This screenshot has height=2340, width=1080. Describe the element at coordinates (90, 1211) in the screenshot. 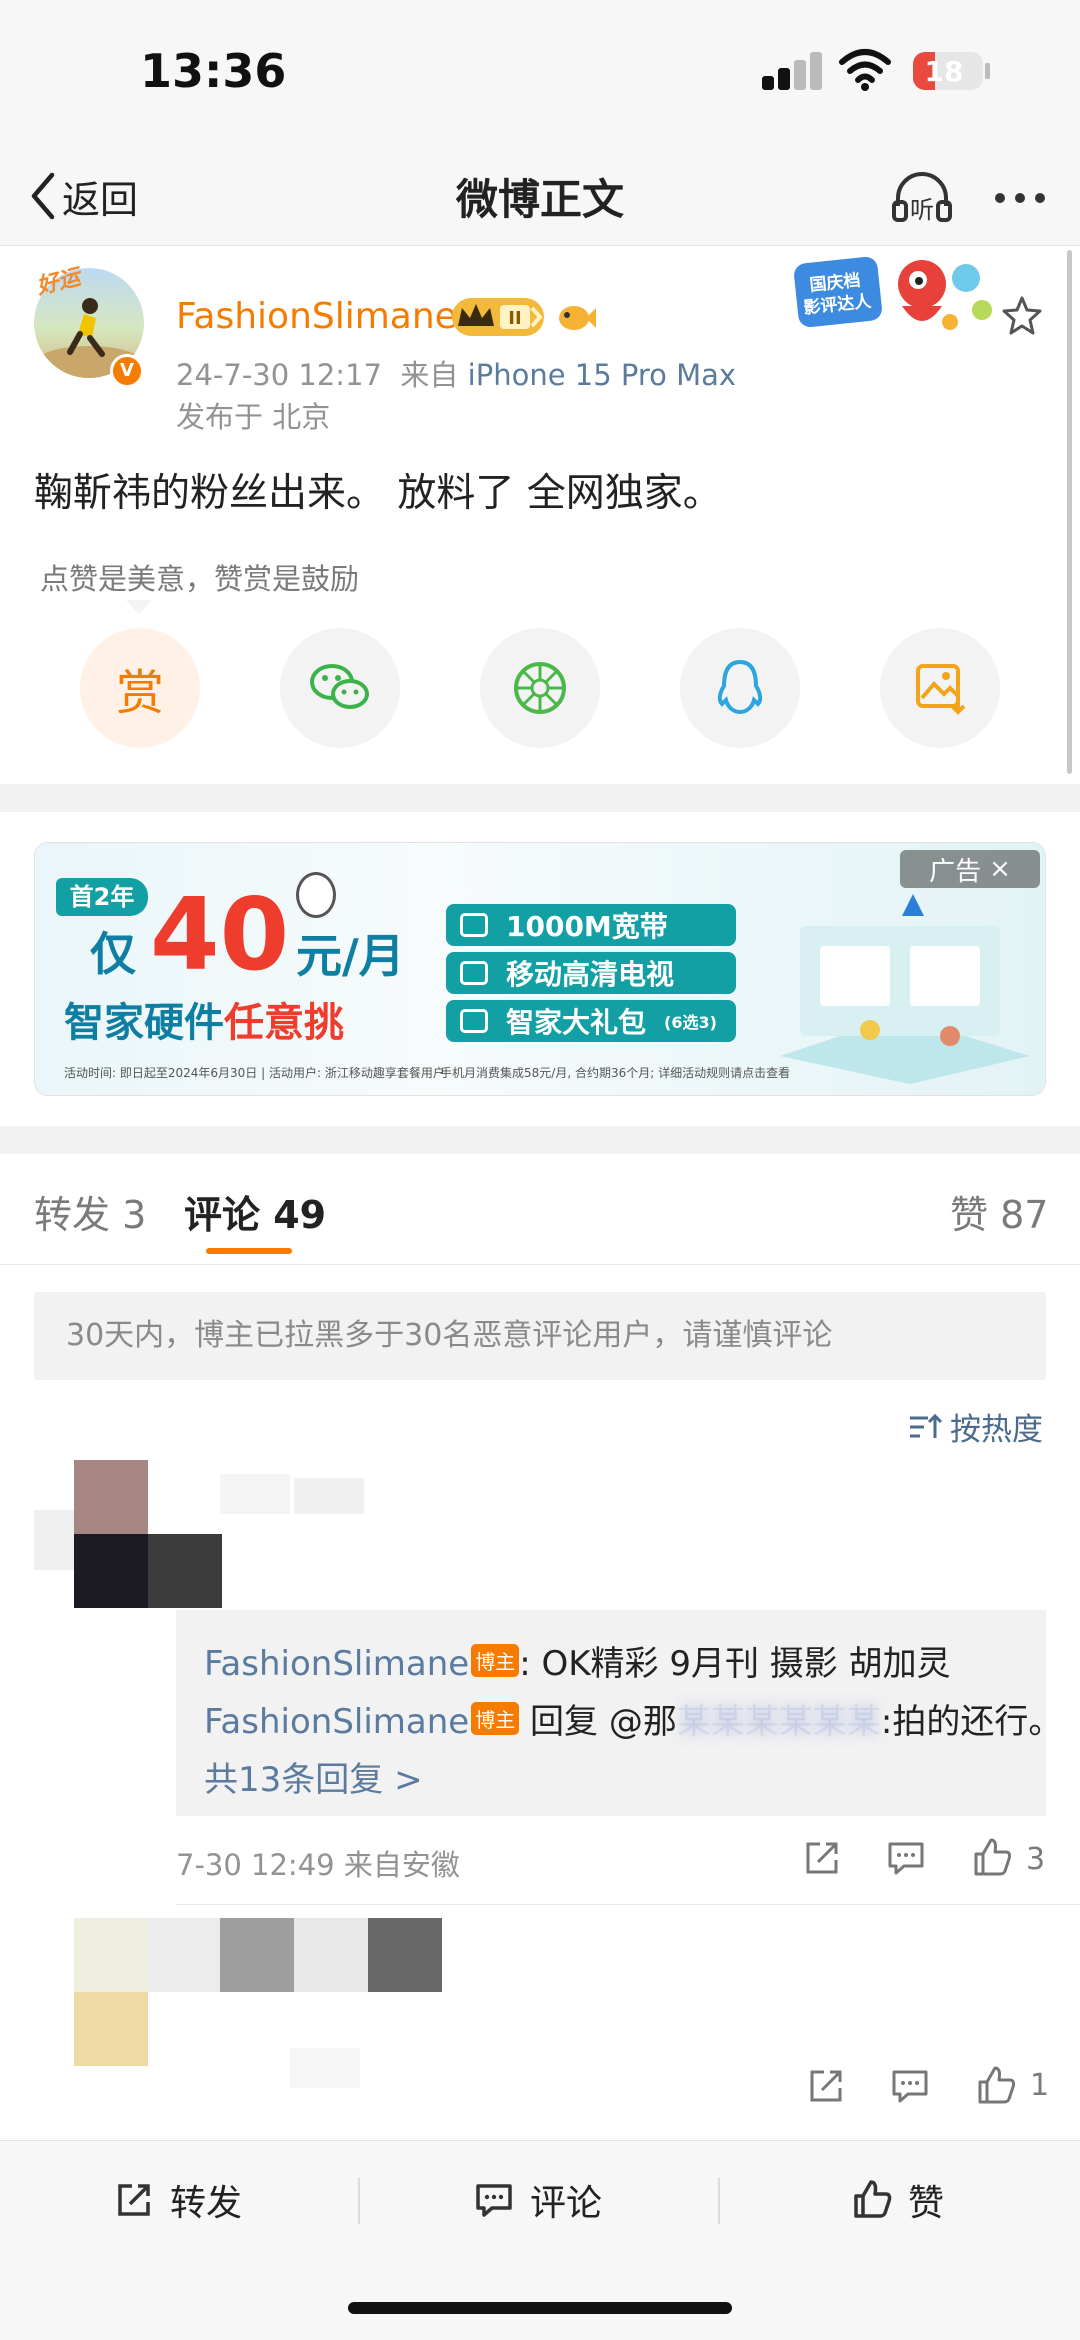

I see `tab-repost: 转发 3` at that location.